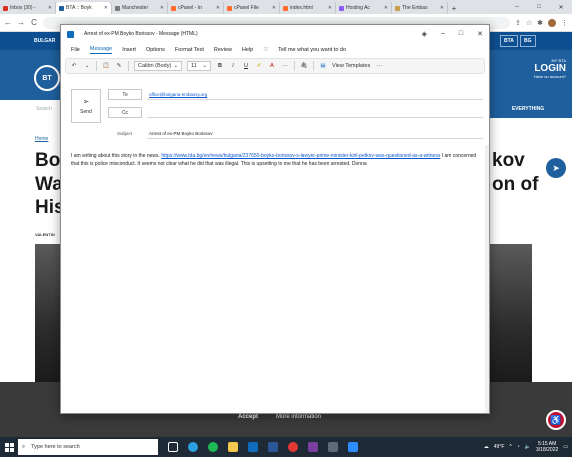  Describe the element at coordinates (556, 168) in the screenshot. I see `share-float-icon: ➤` at that location.